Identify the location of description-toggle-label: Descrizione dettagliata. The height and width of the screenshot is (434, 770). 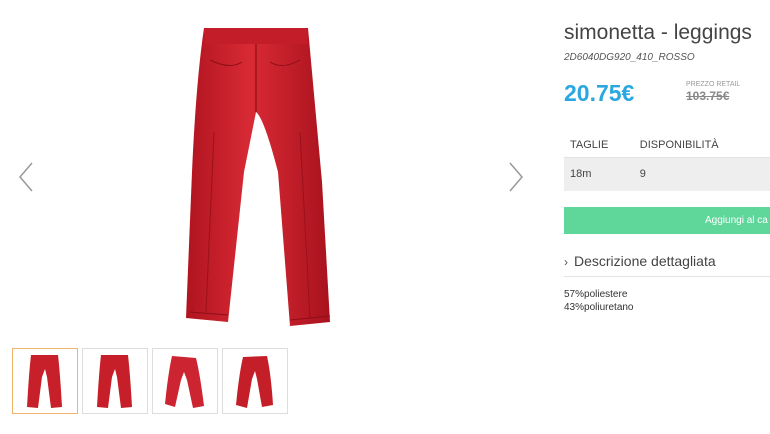
(645, 261).